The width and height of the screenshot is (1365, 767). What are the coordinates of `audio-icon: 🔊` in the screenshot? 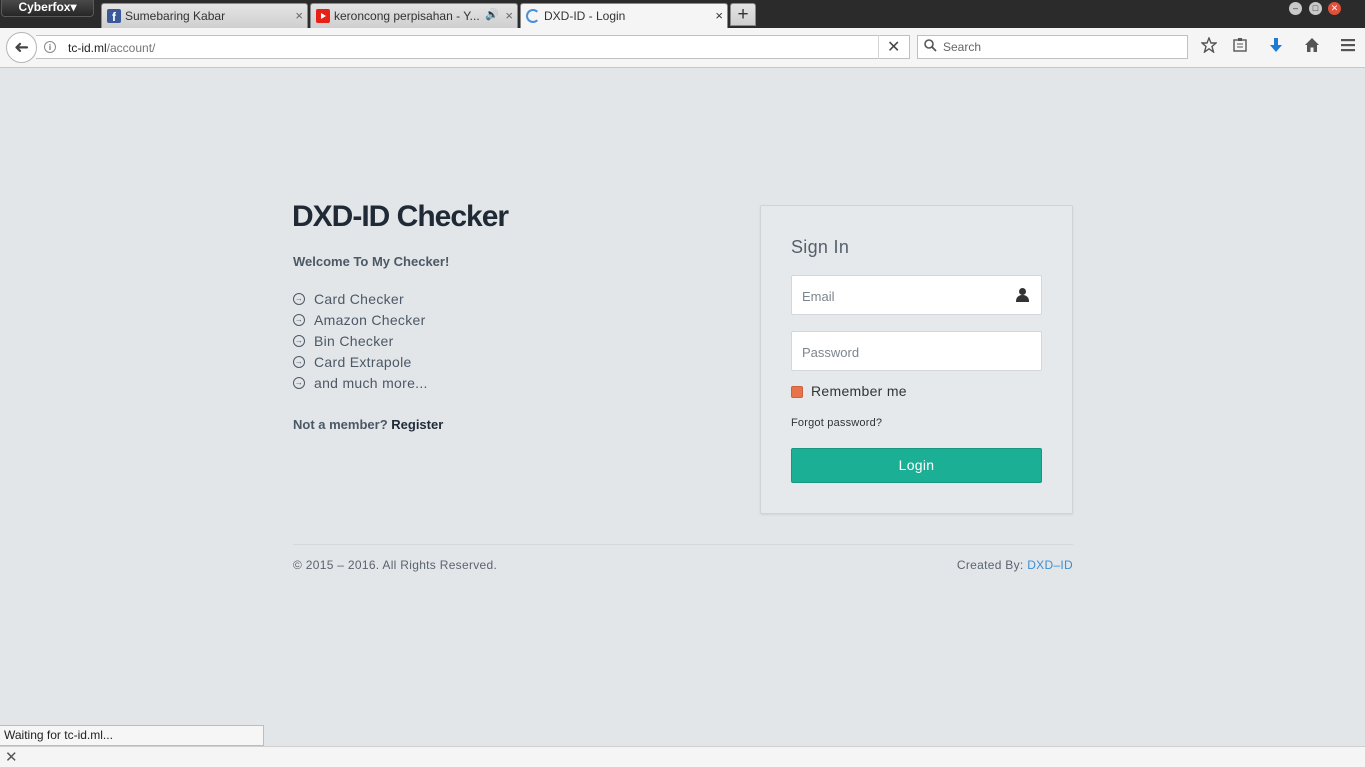 It's located at (492, 14).